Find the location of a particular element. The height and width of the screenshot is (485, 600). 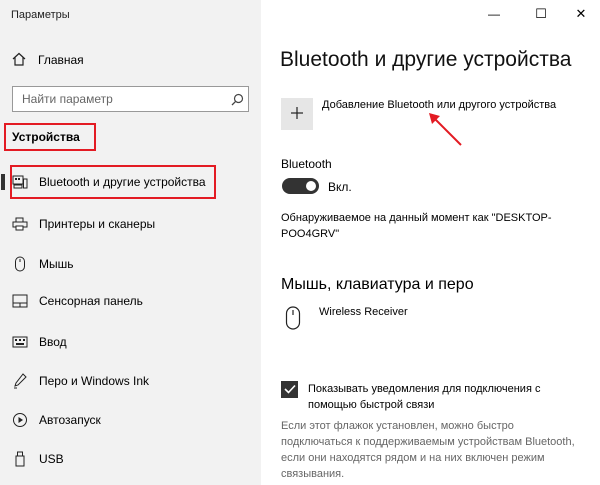

plus-icon is located at coordinates (297, 114).